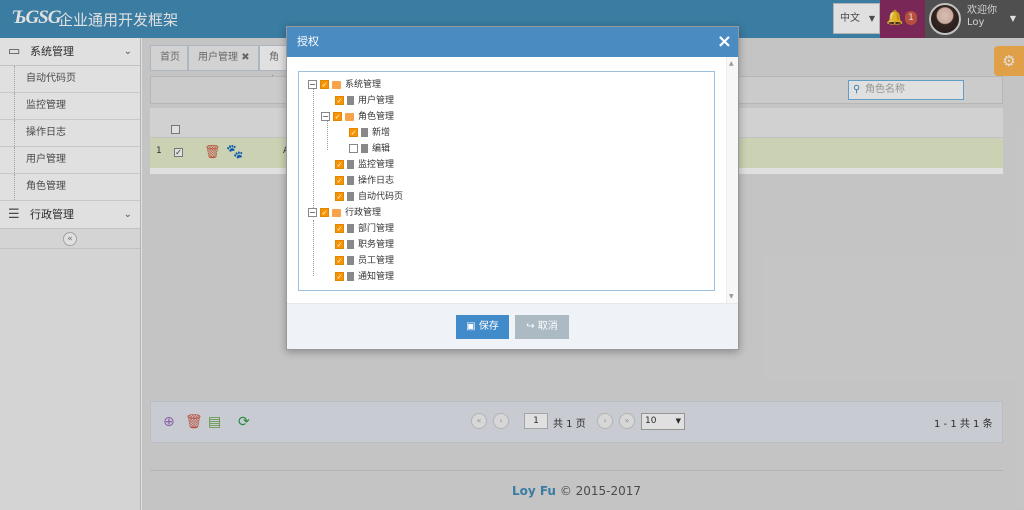  I want to click on node-label: 角色管理, so click(376, 117).